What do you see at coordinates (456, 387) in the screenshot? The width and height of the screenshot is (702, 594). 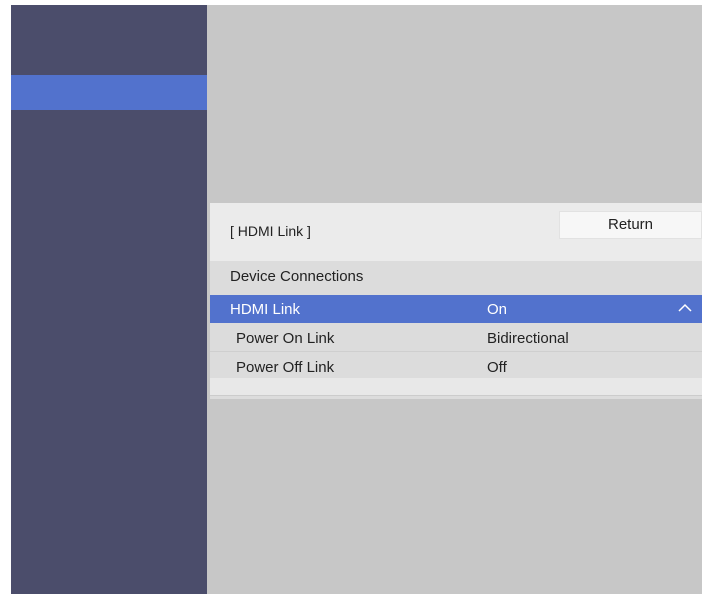 I see `panel-footer` at bounding box center [456, 387].